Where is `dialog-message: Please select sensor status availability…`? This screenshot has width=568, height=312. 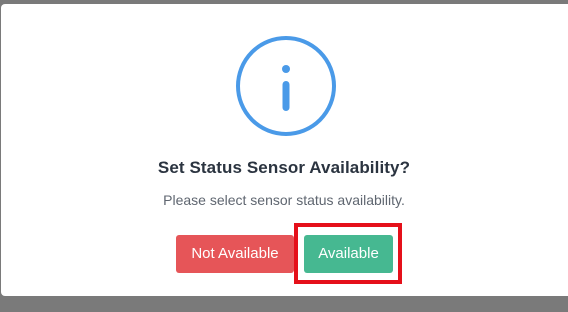 dialog-message: Please select sensor status availability… is located at coordinates (284, 200).